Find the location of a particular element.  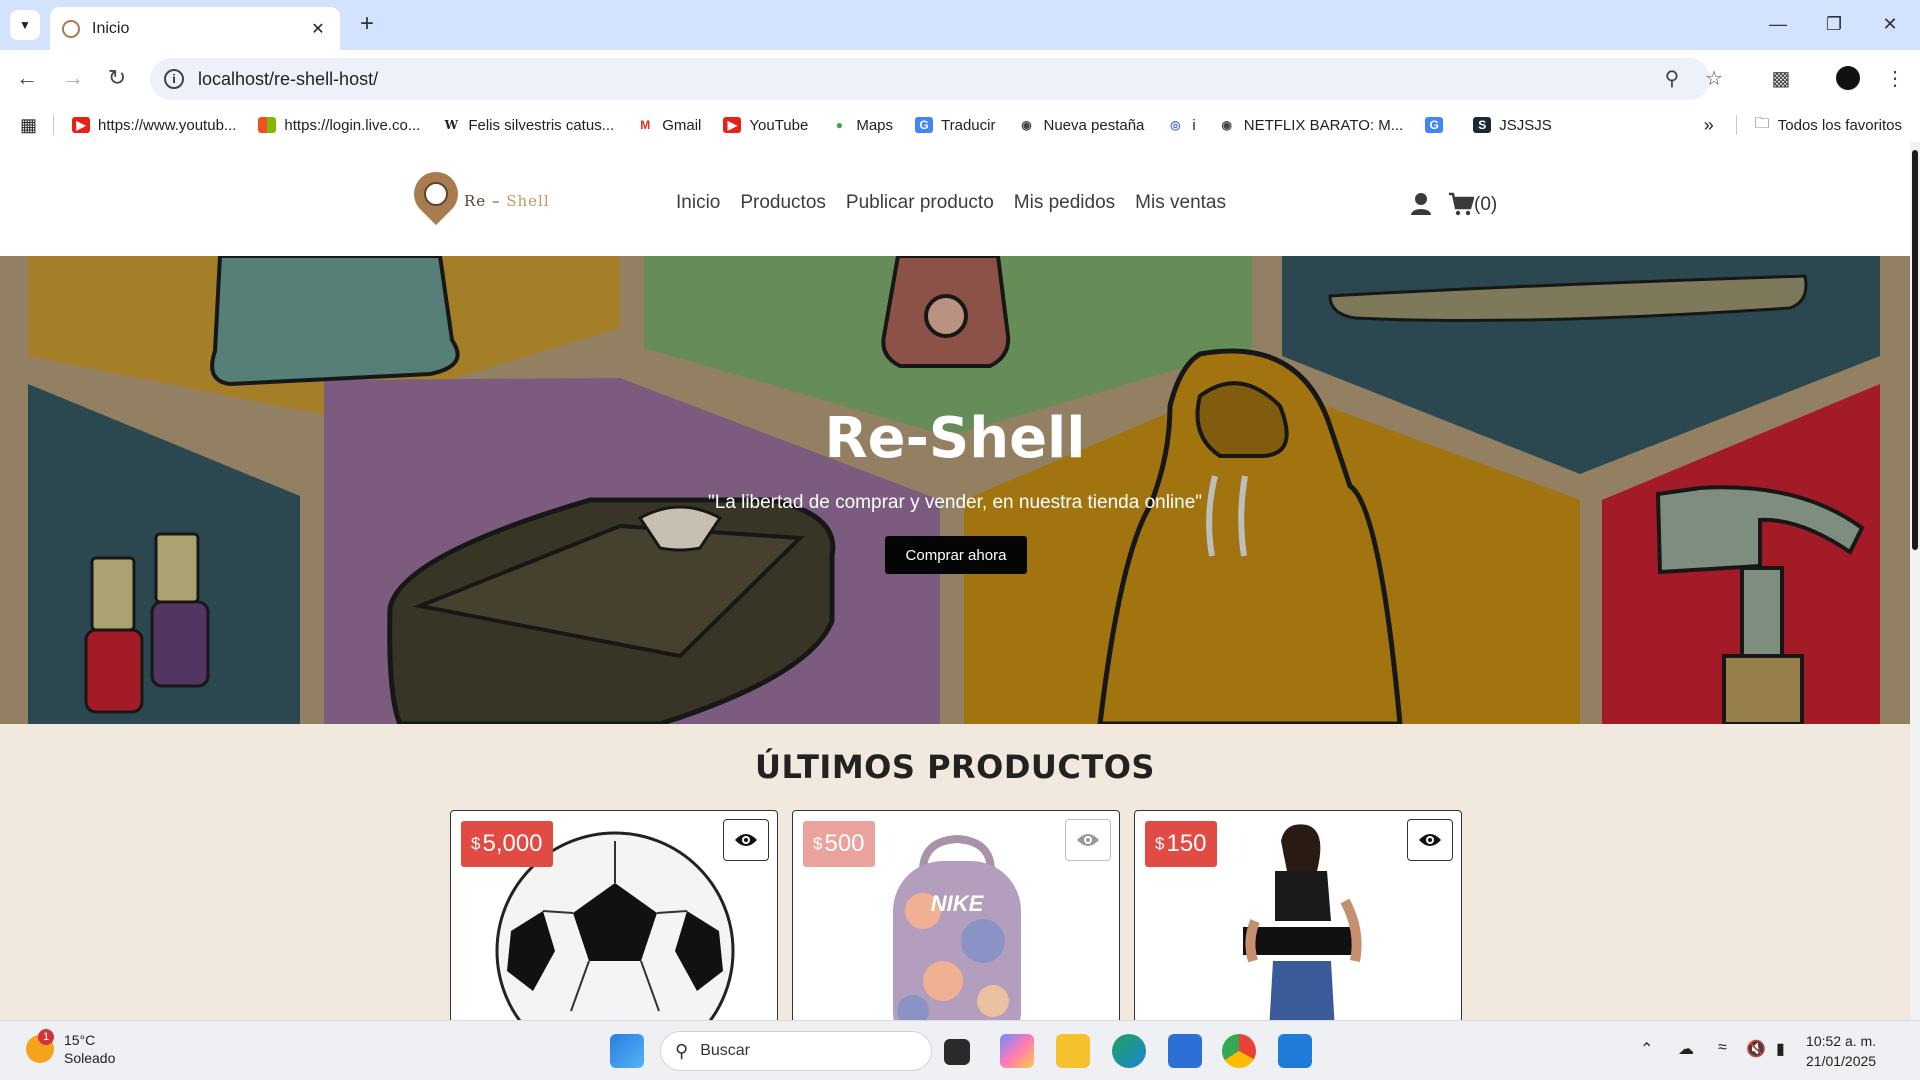

minimize-button: — is located at coordinates (1778, 25).